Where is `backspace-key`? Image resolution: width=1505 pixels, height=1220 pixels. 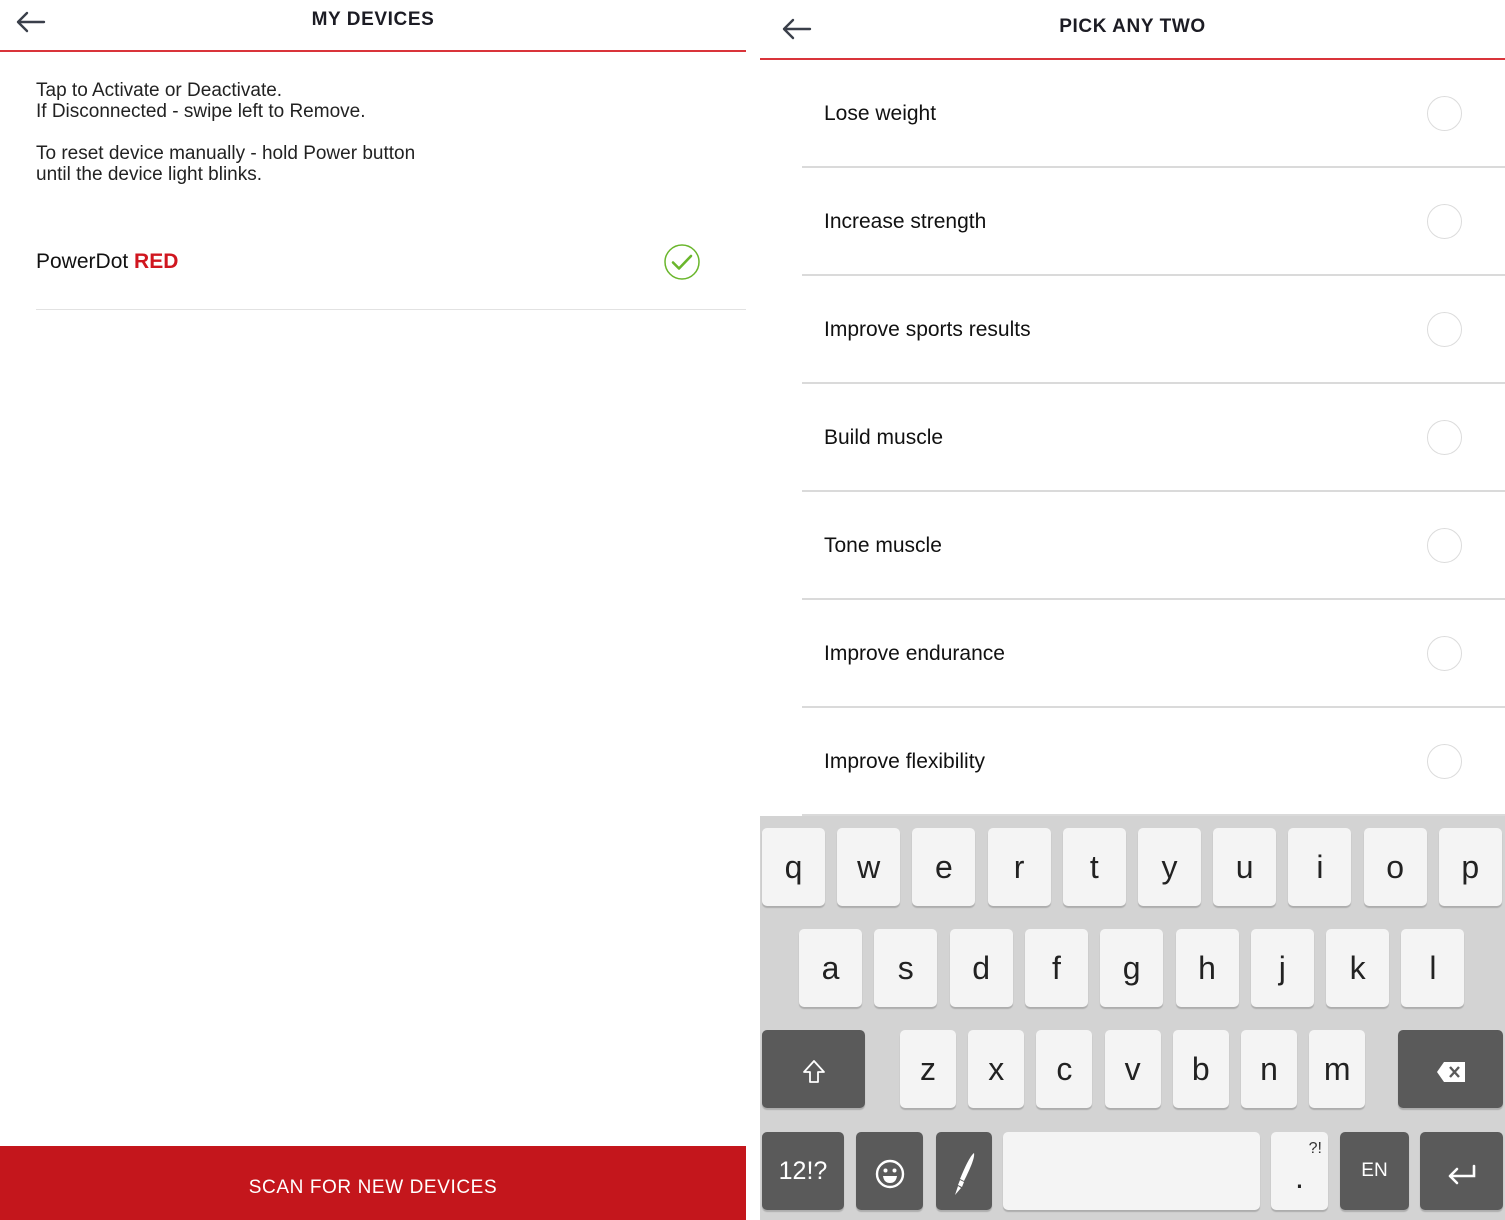 backspace-key is located at coordinates (1450, 1069).